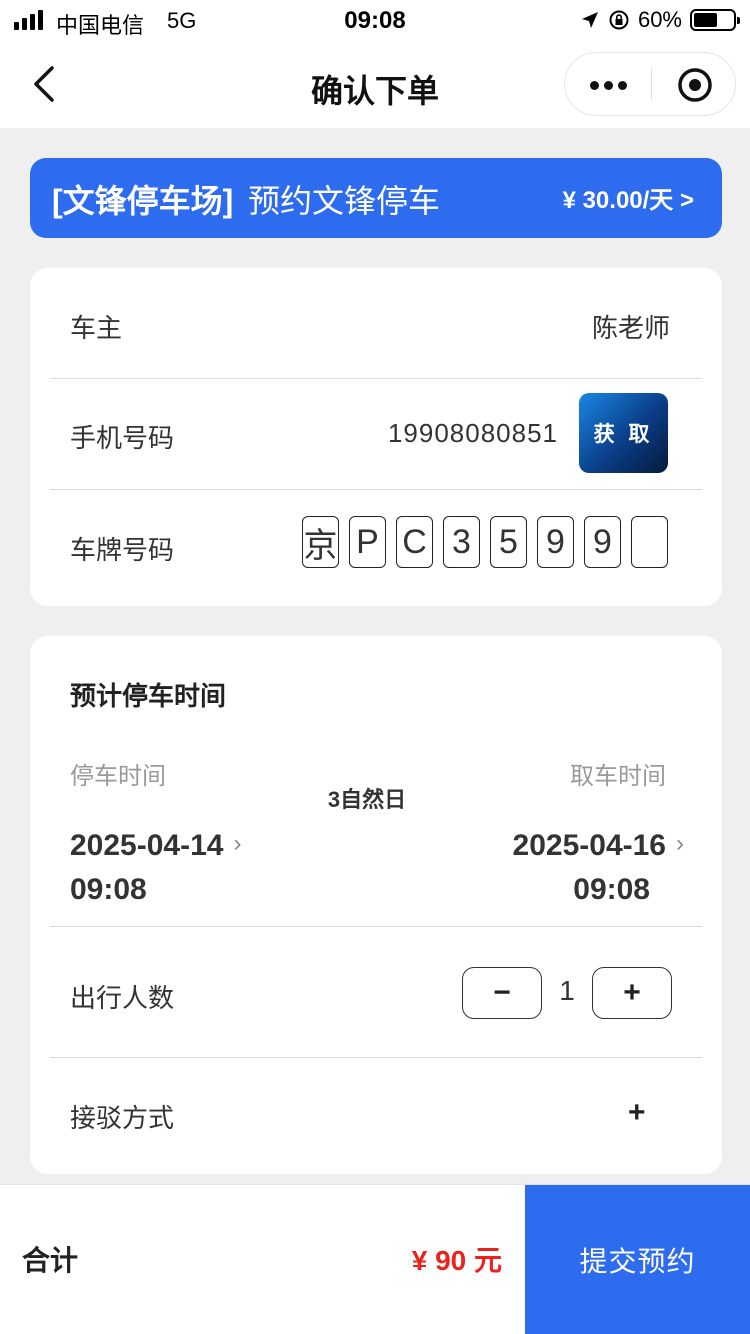 This screenshot has width=750, height=1334. I want to click on plate-char-cell-empty, so click(649, 542).